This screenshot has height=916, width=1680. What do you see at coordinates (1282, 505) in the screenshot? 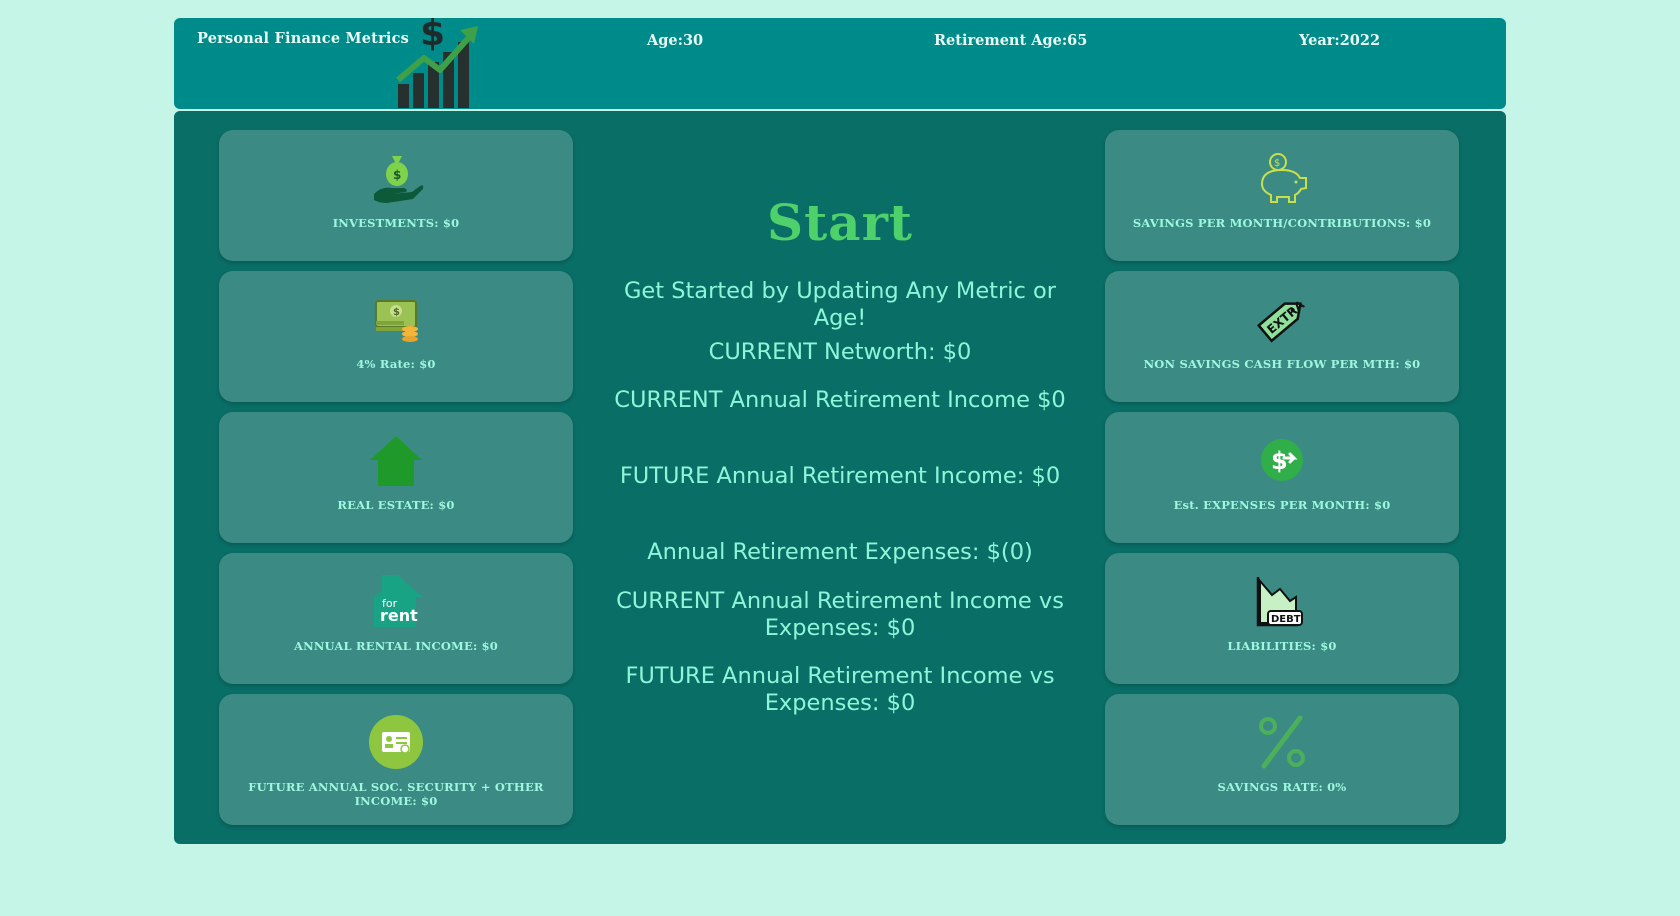
I see `expenses-per-month-label: Est. EXPENSES PER MONTH: $0` at bounding box center [1282, 505].